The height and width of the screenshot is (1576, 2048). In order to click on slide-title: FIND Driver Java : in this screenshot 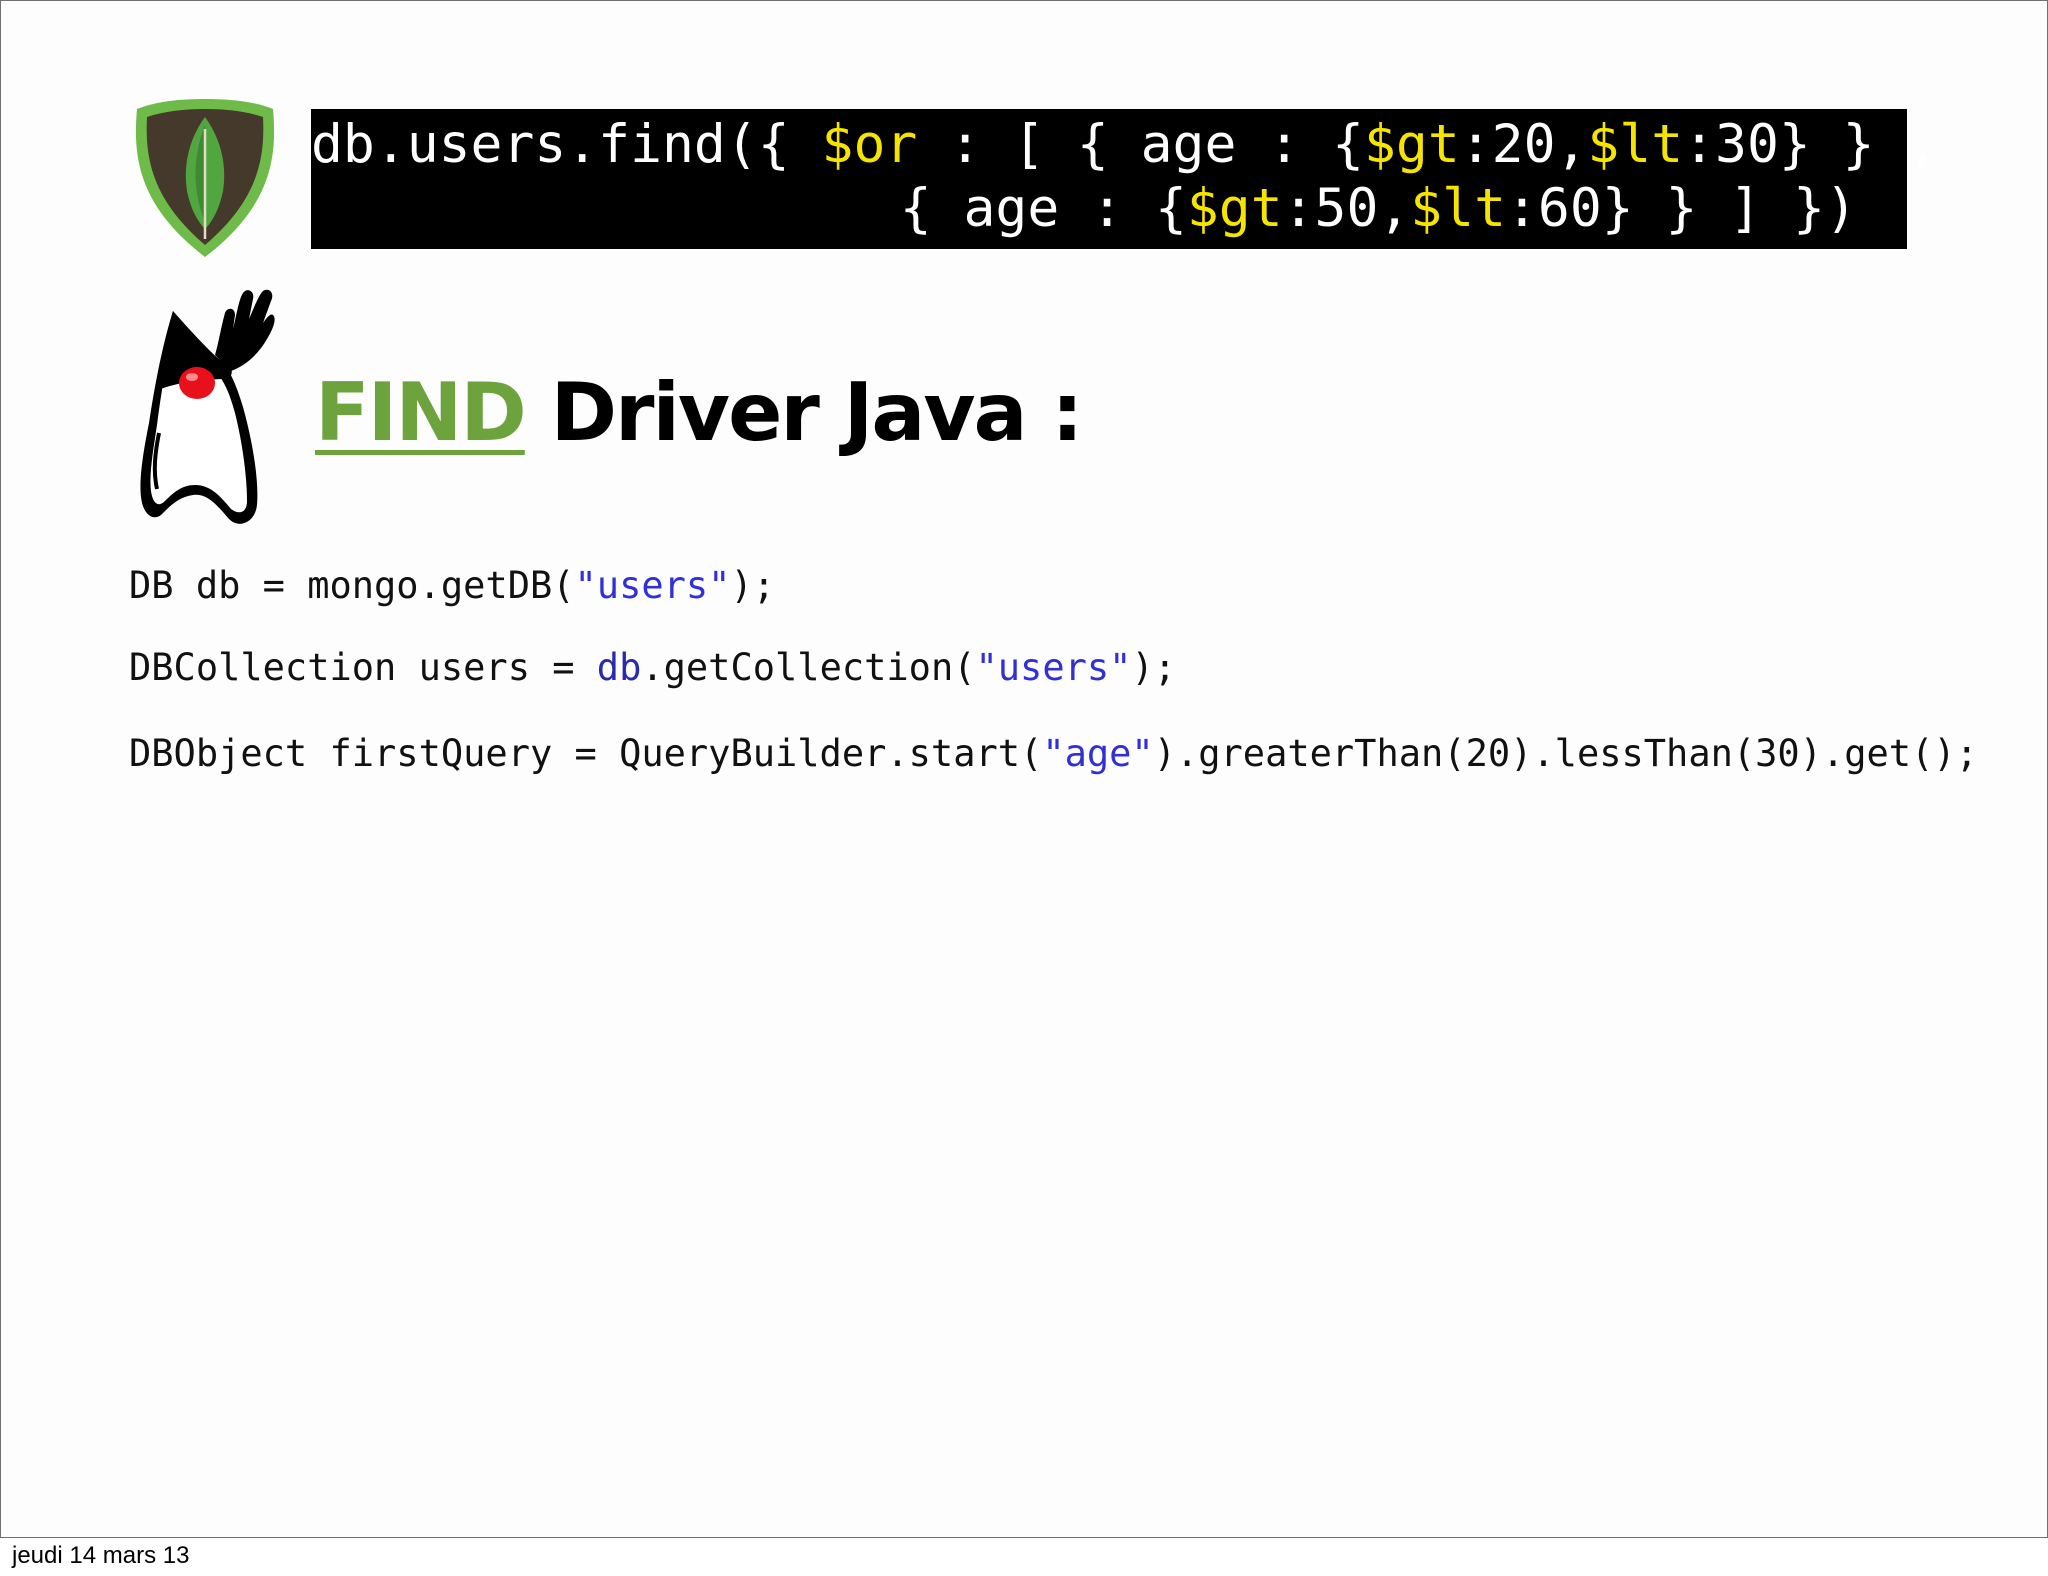, I will do `click(699, 413)`.